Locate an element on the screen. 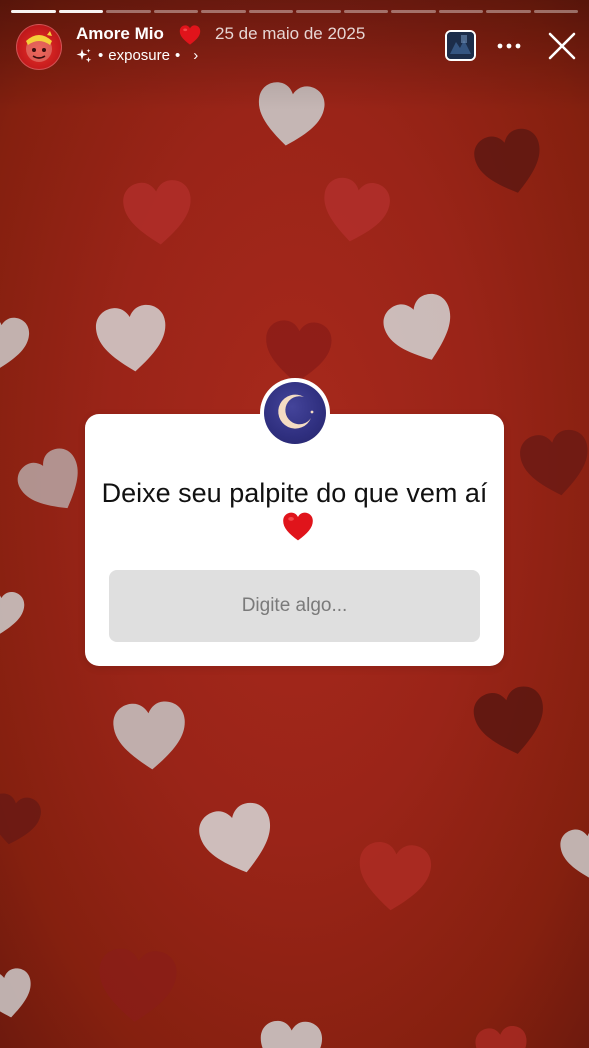 The image size is (589, 1048). close-icon is located at coordinates (562, 46).